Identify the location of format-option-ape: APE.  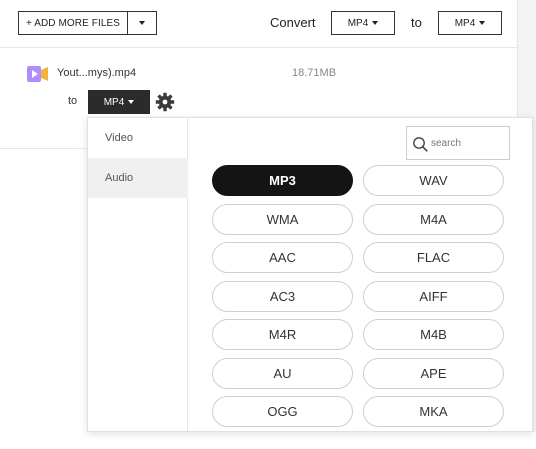
(433, 373).